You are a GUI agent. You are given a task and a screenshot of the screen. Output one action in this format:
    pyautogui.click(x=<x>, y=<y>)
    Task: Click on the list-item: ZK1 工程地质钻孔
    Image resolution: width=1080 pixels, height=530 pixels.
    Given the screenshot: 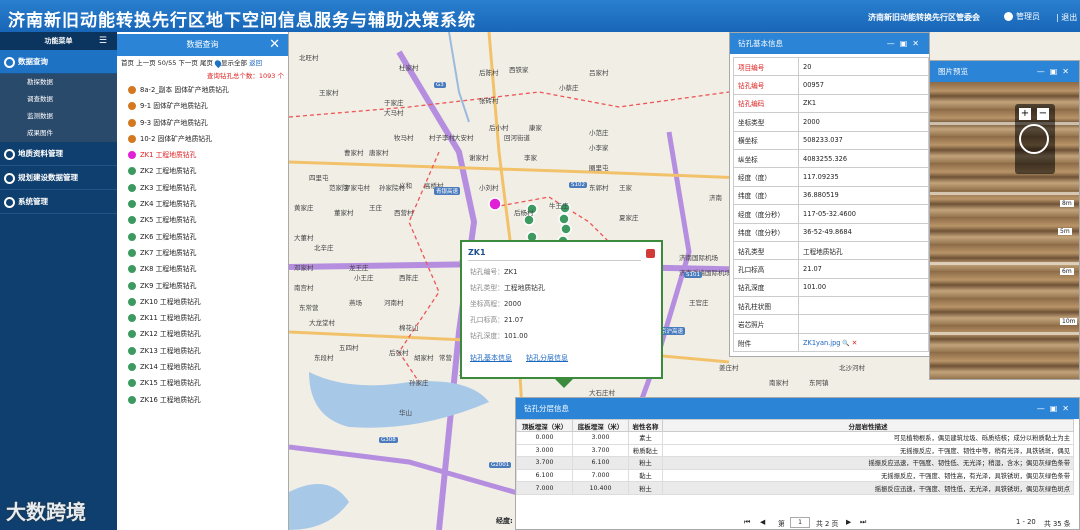 What is the action you would take?
    pyautogui.click(x=202, y=155)
    